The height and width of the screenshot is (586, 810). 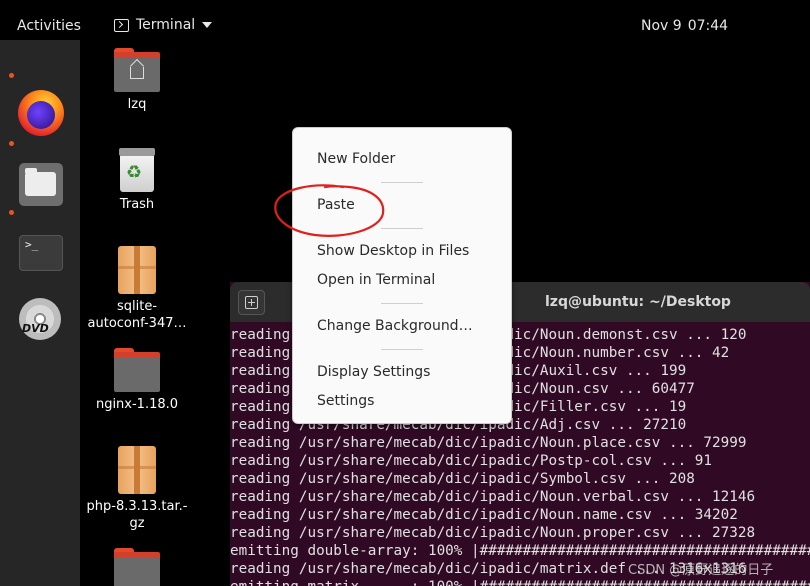 I want to click on desktop-icon-label: nginx-1.18.0, so click(x=137, y=404).